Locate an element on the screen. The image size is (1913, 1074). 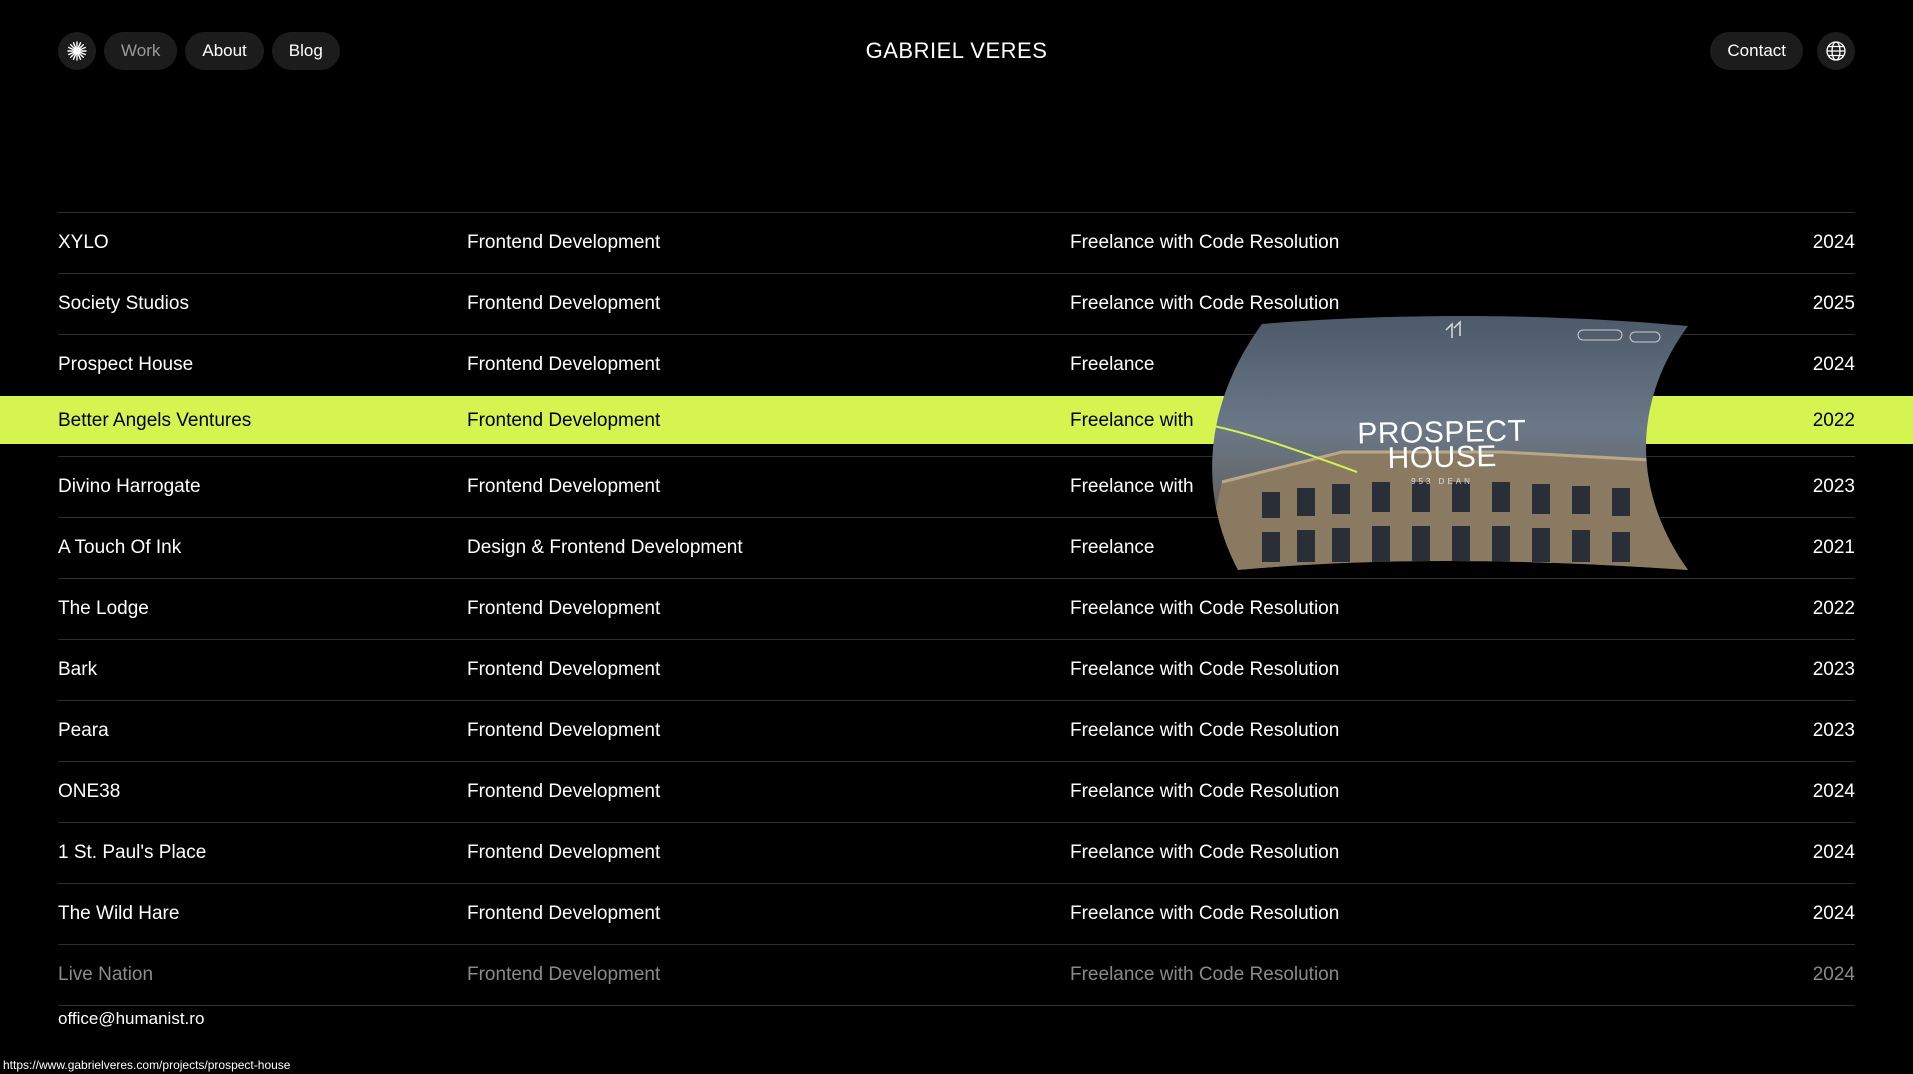
sun-burst-icon is located at coordinates (77, 51).